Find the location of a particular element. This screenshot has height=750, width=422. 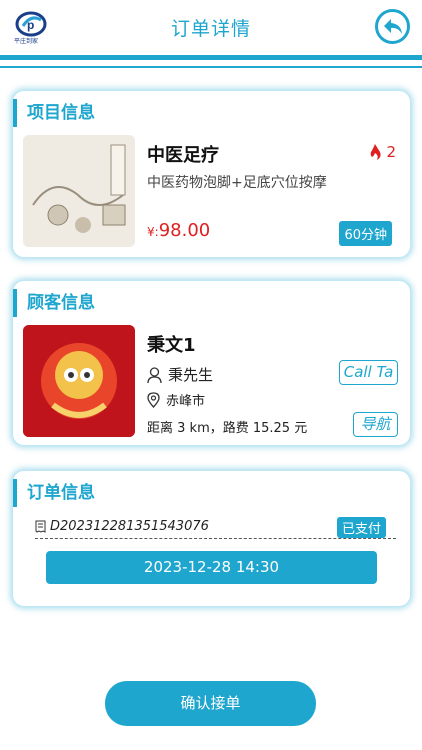

header: p 平庄到家 订单详情 is located at coordinates (211, 28).